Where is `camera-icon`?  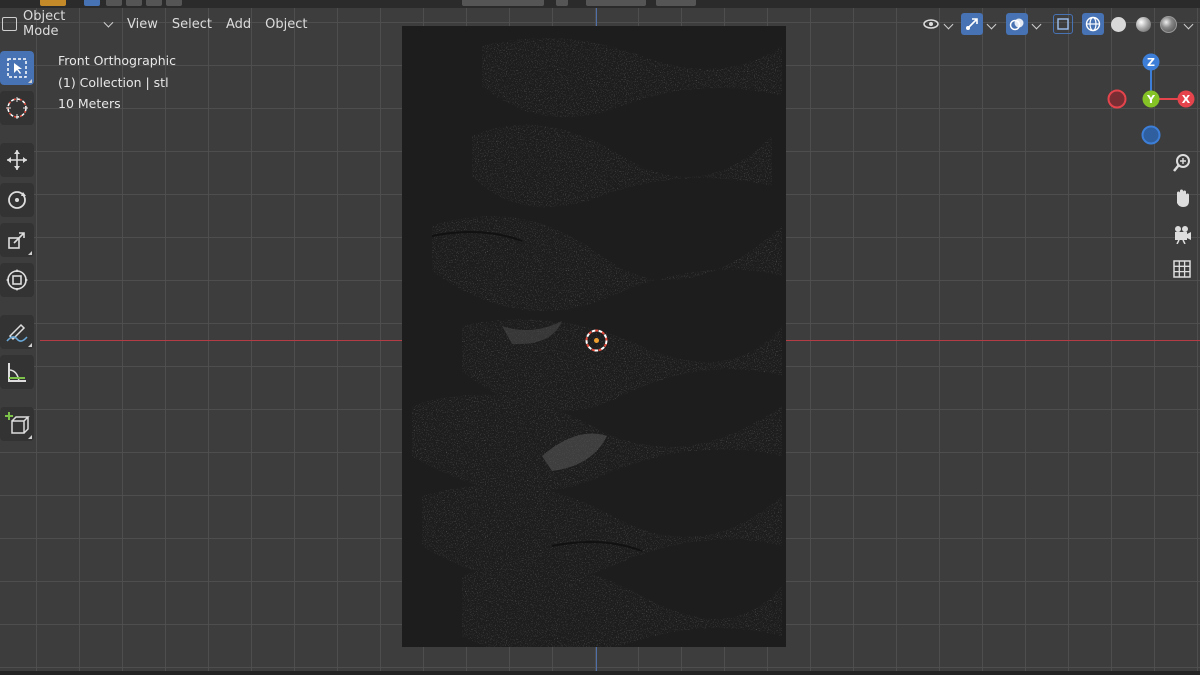 camera-icon is located at coordinates (1183, 235).